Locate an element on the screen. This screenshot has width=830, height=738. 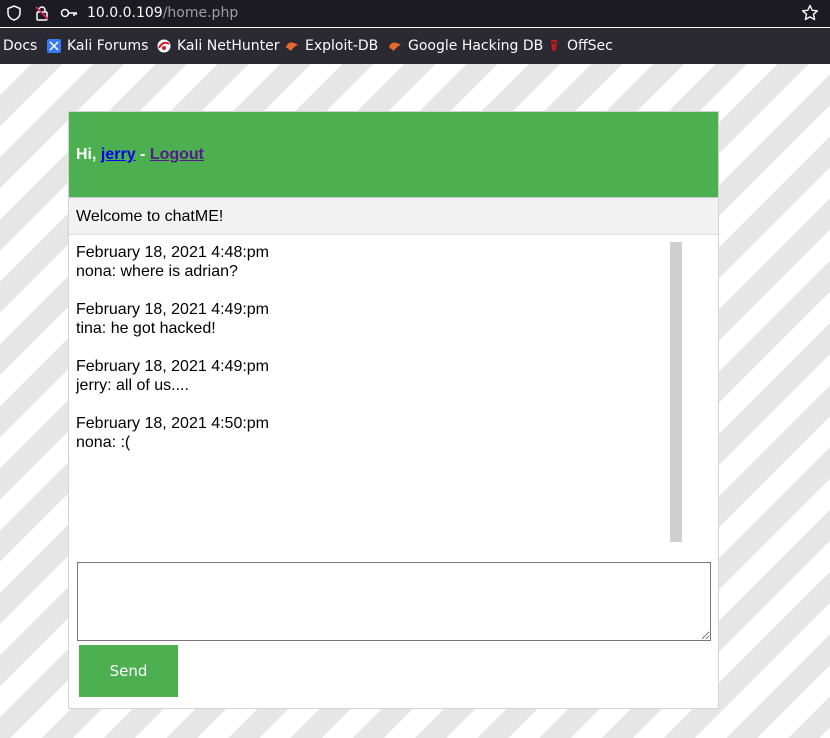
message-text: nona: :( is located at coordinates (103, 442).